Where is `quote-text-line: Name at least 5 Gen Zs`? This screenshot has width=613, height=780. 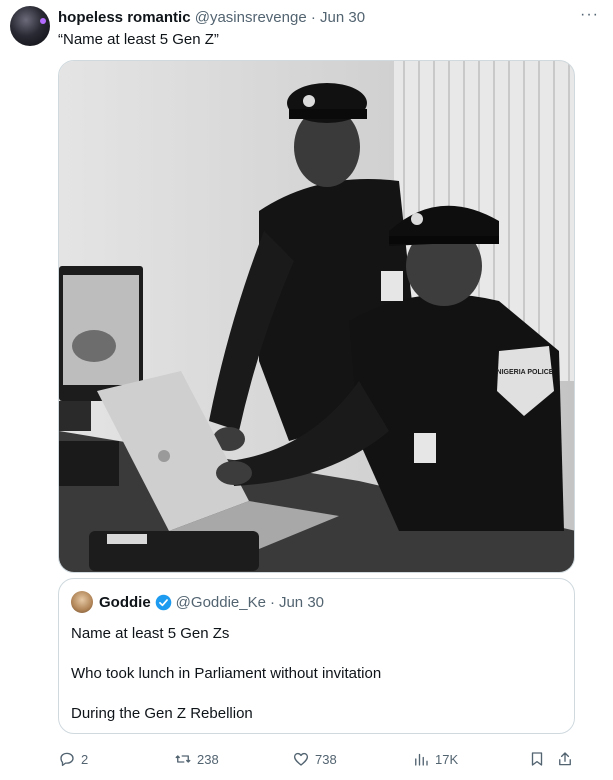
quote-text-line: Name at least 5 Gen Zs is located at coordinates (150, 633).